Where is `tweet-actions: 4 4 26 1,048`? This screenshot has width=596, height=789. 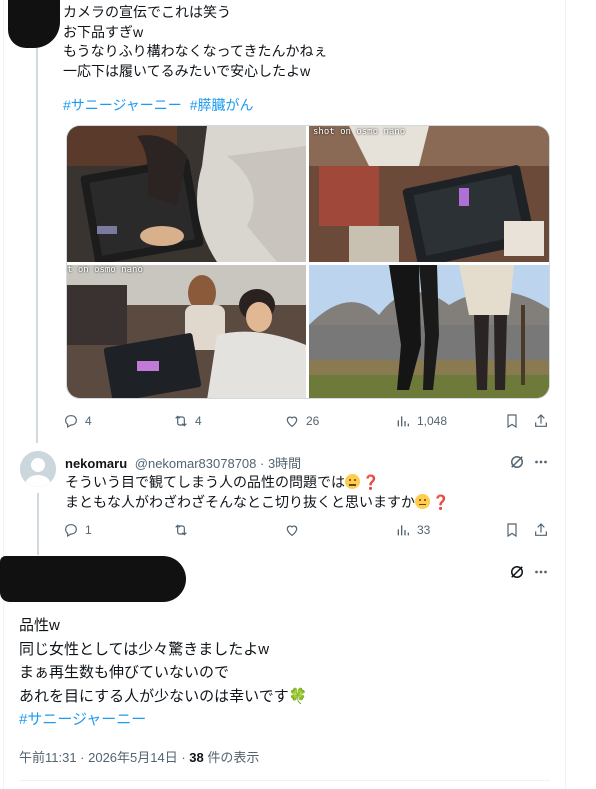
tweet-actions: 4 4 26 1,048 is located at coordinates (308, 423).